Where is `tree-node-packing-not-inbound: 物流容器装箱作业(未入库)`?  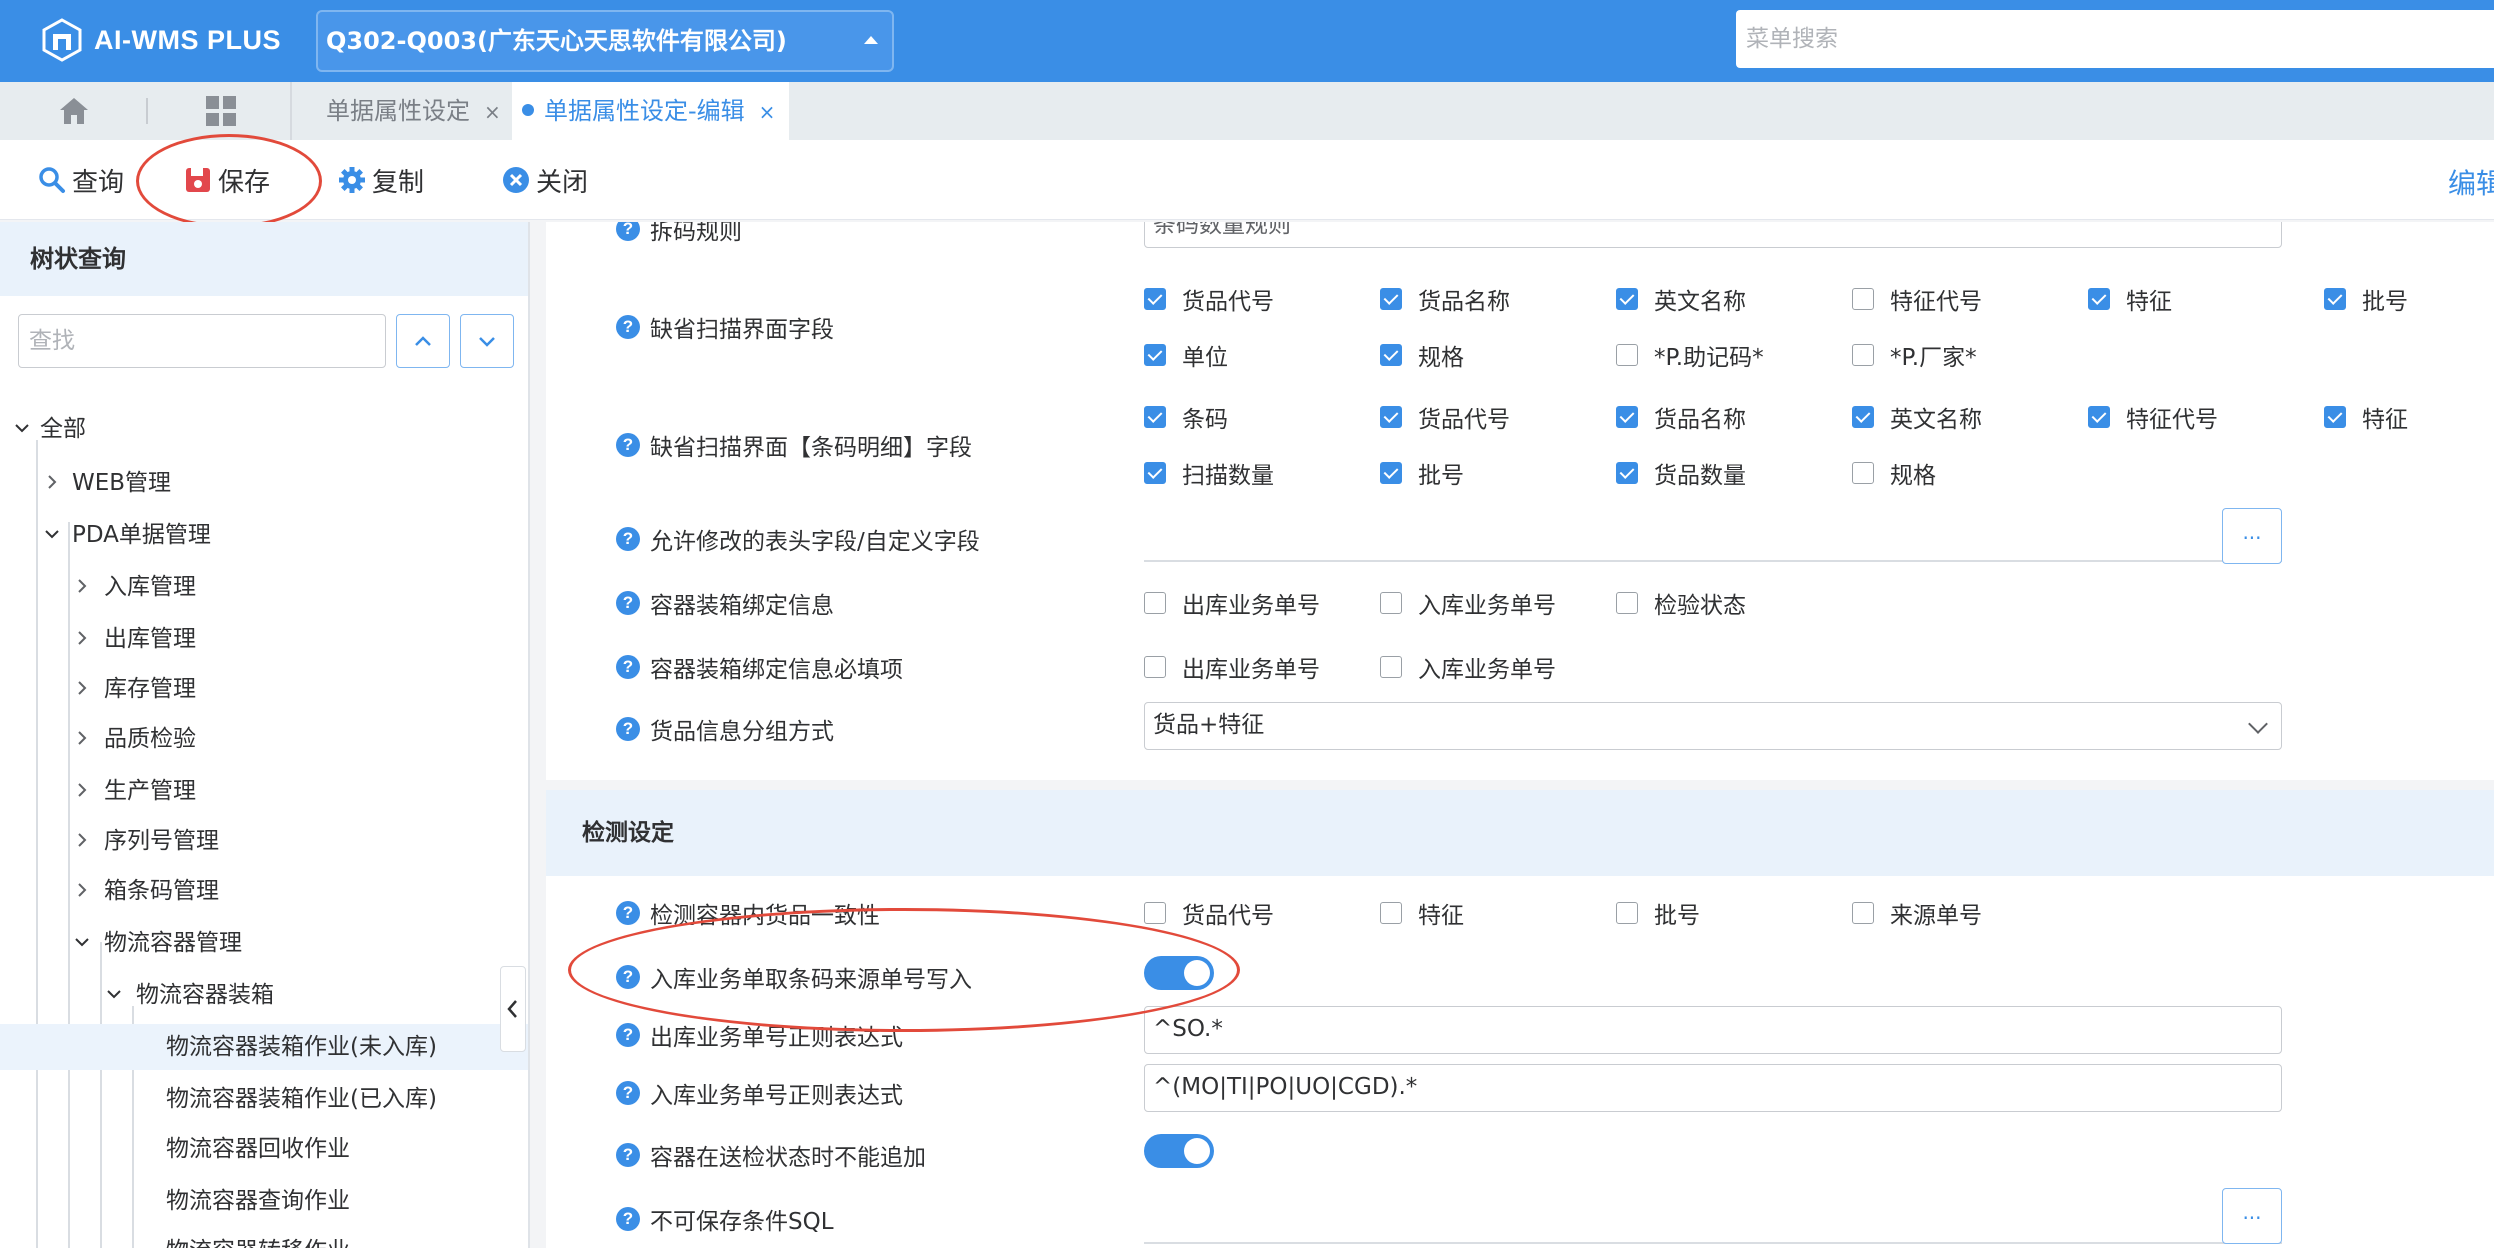
tree-node-packing-not-inbound: 物流容器装箱作业(未入库) is located at coordinates (264, 1047).